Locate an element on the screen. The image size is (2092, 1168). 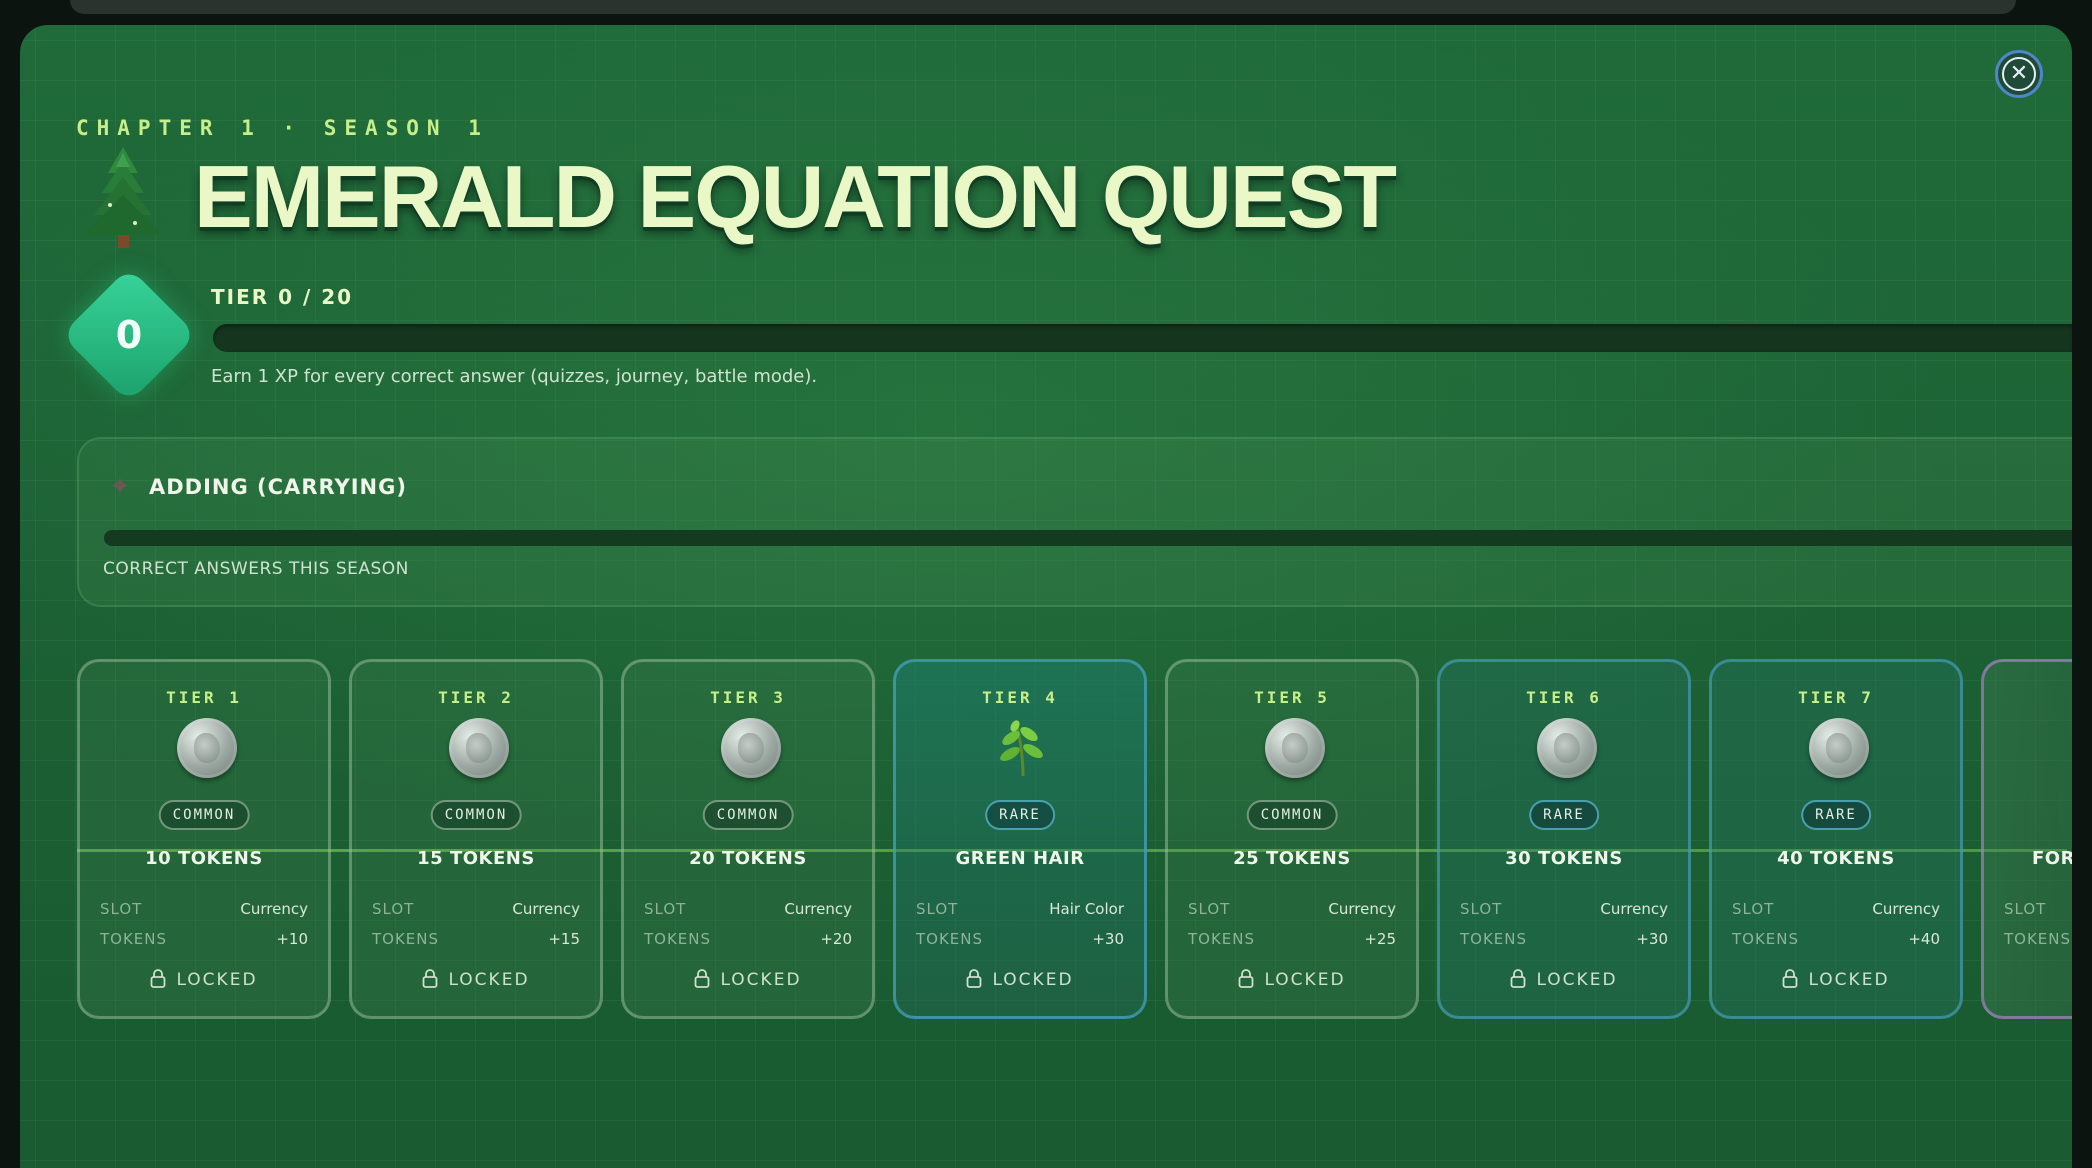
reward-name: 40 TOKENS is located at coordinates (1836, 858).